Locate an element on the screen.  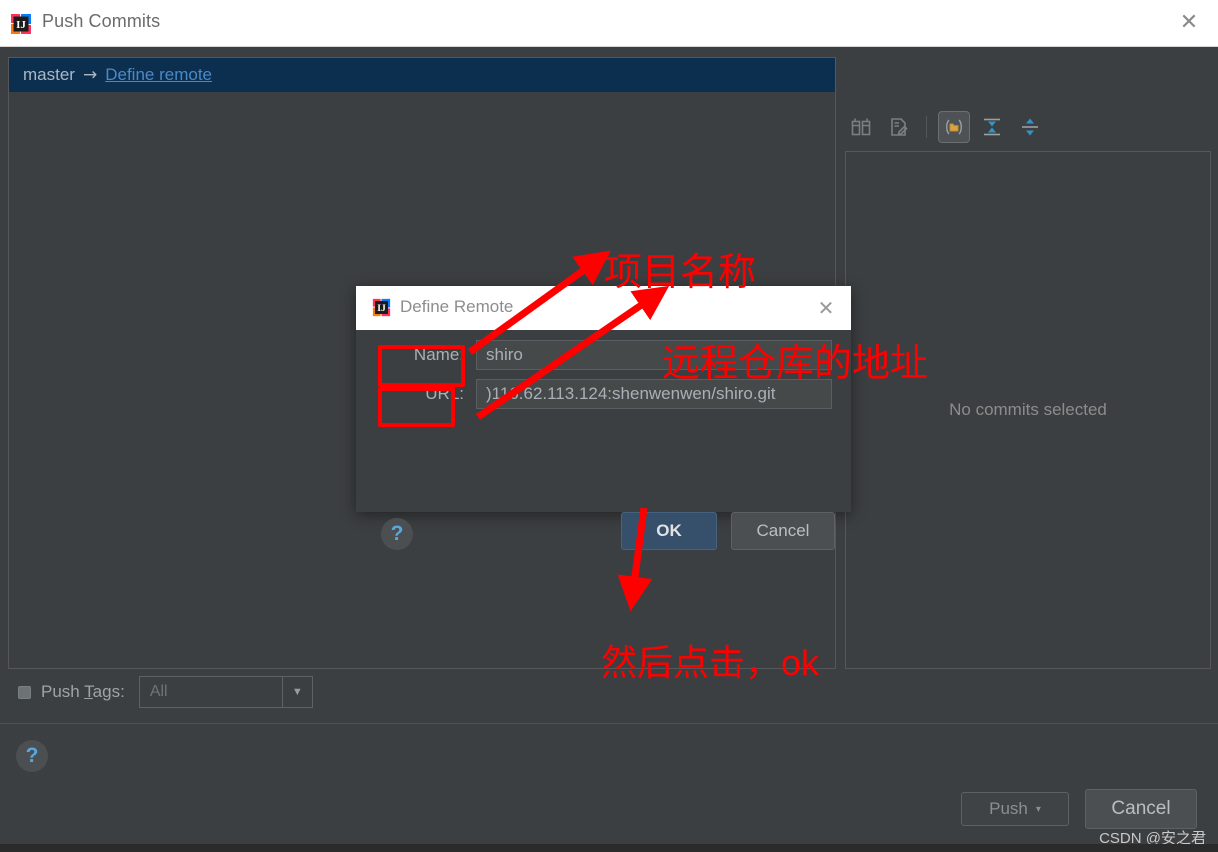
name-input: shiro is located at coordinates (654, 355).